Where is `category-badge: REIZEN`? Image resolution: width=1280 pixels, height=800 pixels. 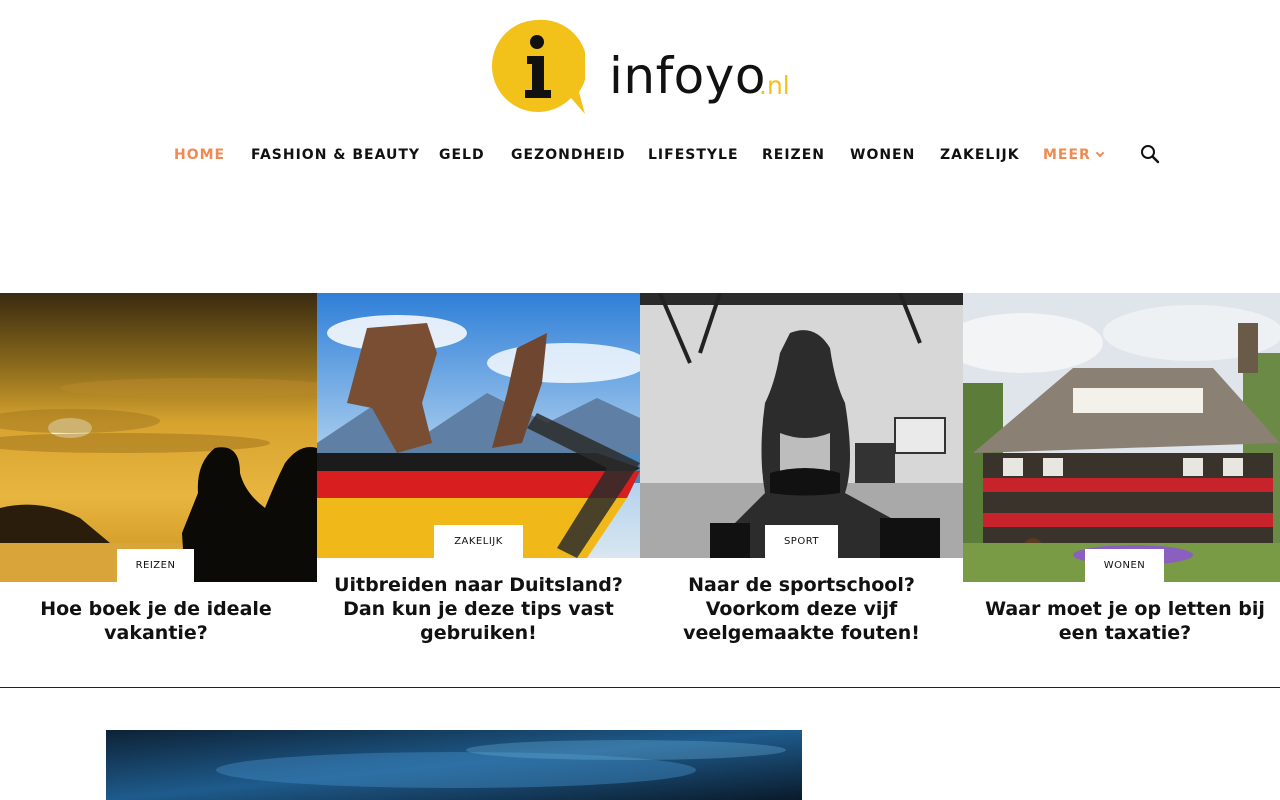 category-badge: REIZEN is located at coordinates (155, 565).